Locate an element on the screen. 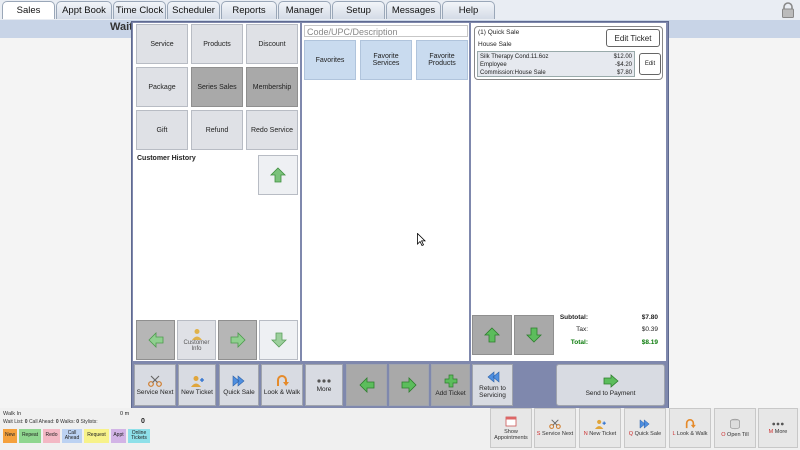 This screenshot has height=450, width=800. footer-open-till-button: O Open Till is located at coordinates (735, 428).